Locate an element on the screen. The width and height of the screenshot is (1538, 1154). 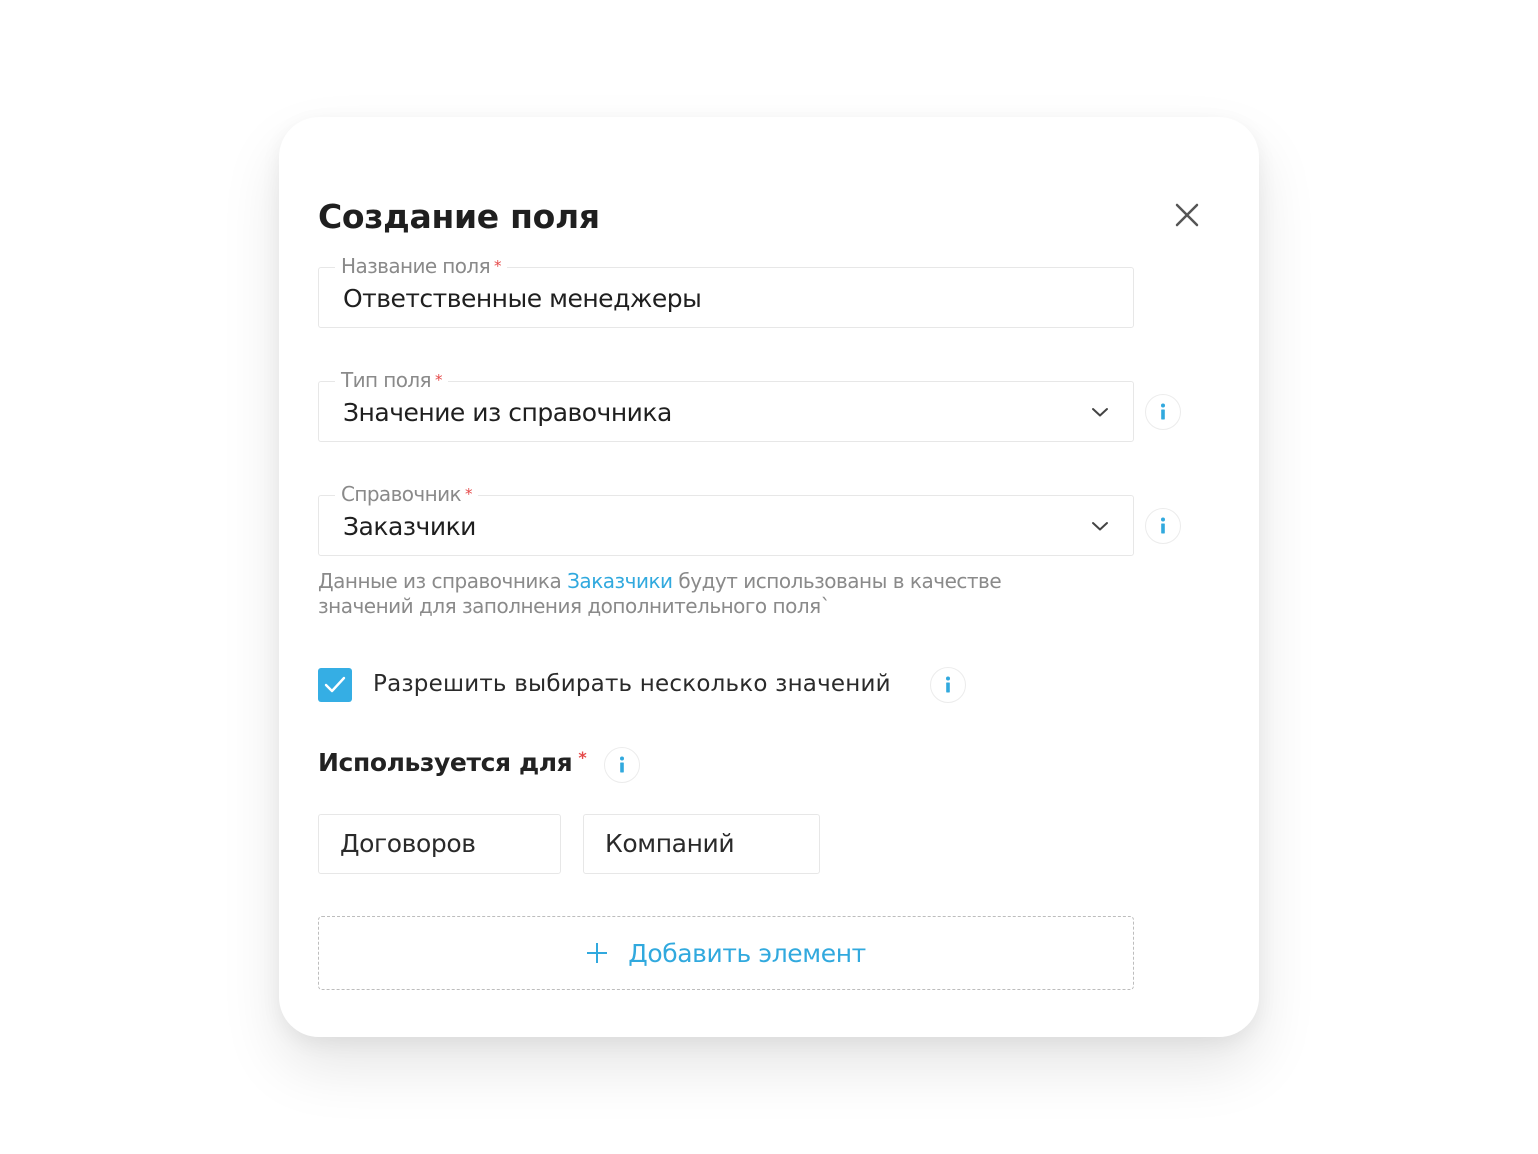
add-element-label: Добавить элемент is located at coordinates (747, 953).